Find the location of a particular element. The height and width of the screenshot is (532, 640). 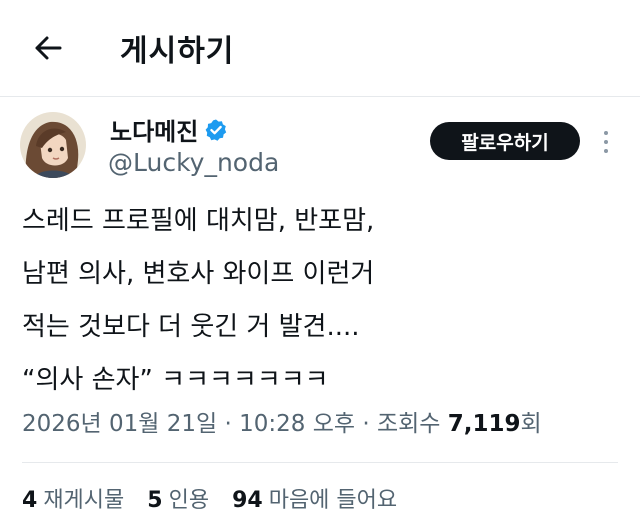

header-divider is located at coordinates (320, 96).